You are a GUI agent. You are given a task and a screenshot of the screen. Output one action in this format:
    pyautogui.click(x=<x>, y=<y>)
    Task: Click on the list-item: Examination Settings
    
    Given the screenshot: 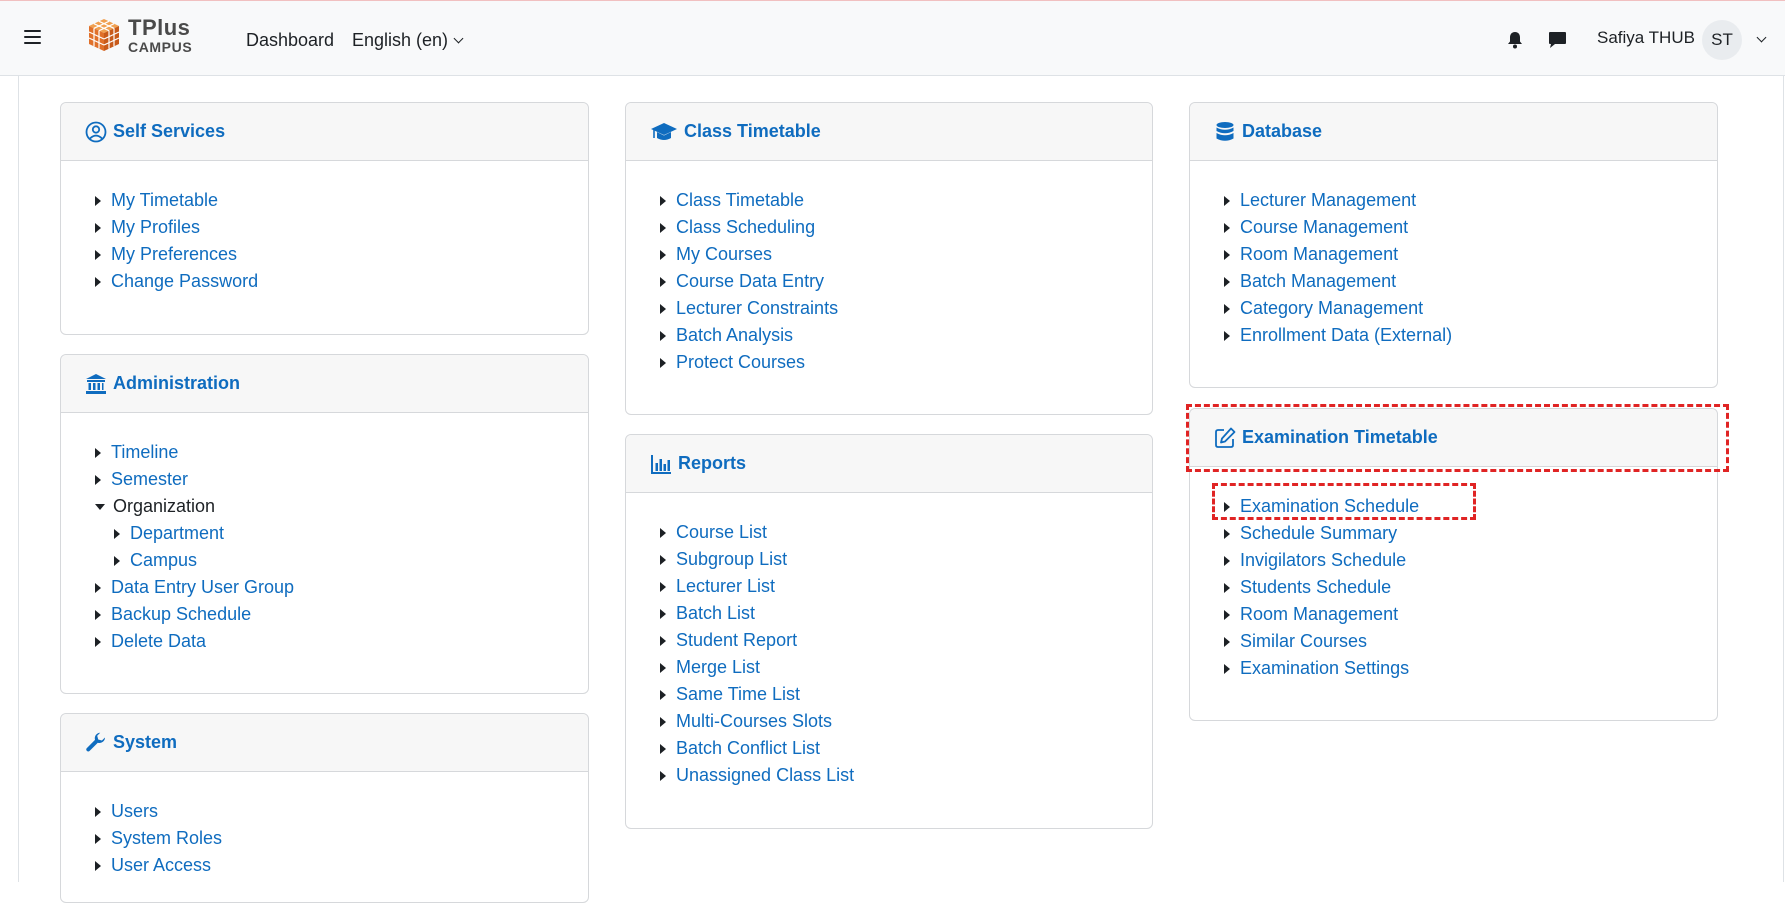 What is the action you would take?
    pyautogui.click(x=1470, y=668)
    